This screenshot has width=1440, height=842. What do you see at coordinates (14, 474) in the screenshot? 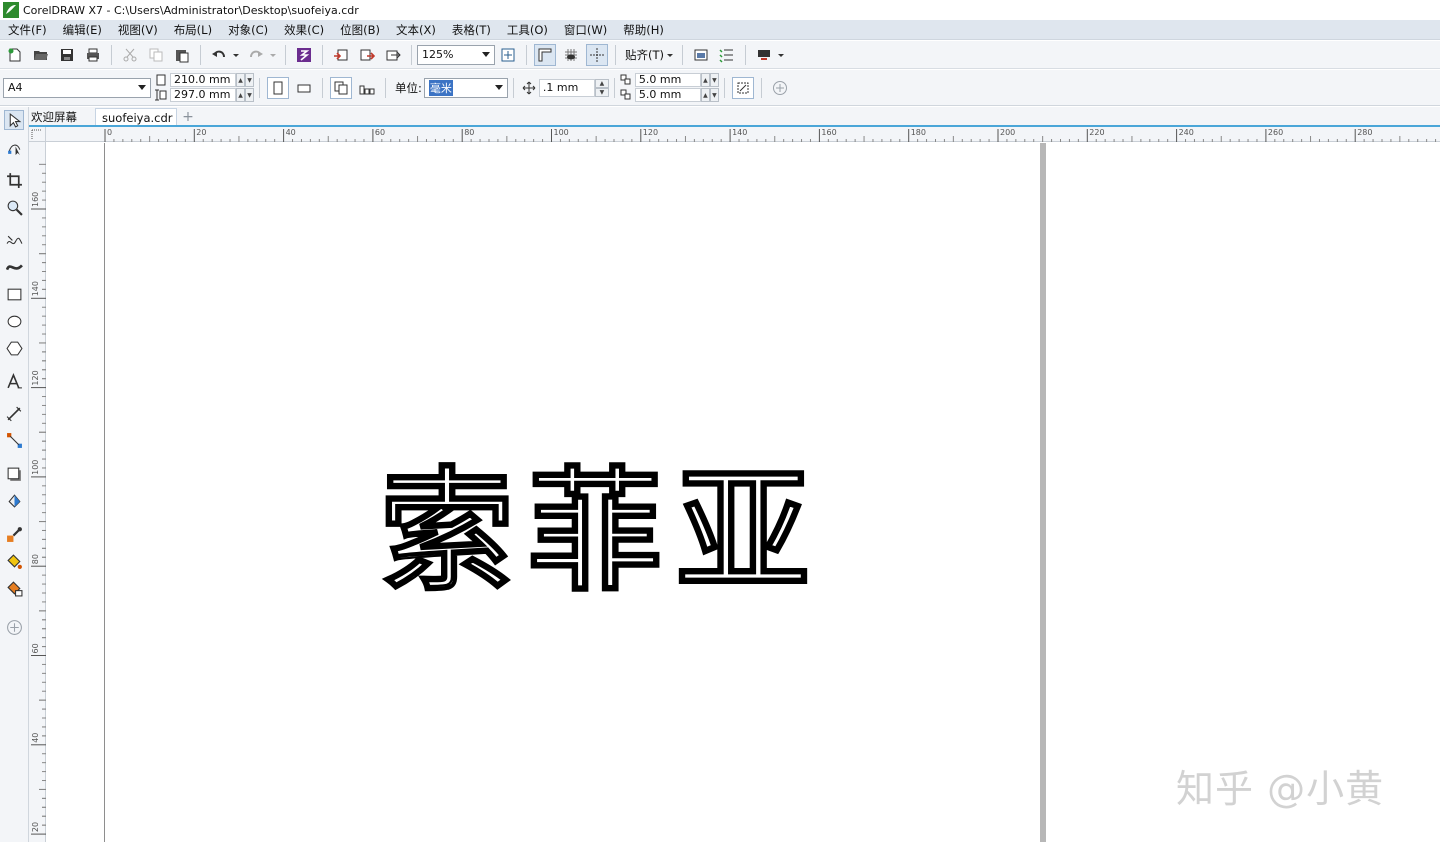
I see `drop-shadow-tool` at bounding box center [14, 474].